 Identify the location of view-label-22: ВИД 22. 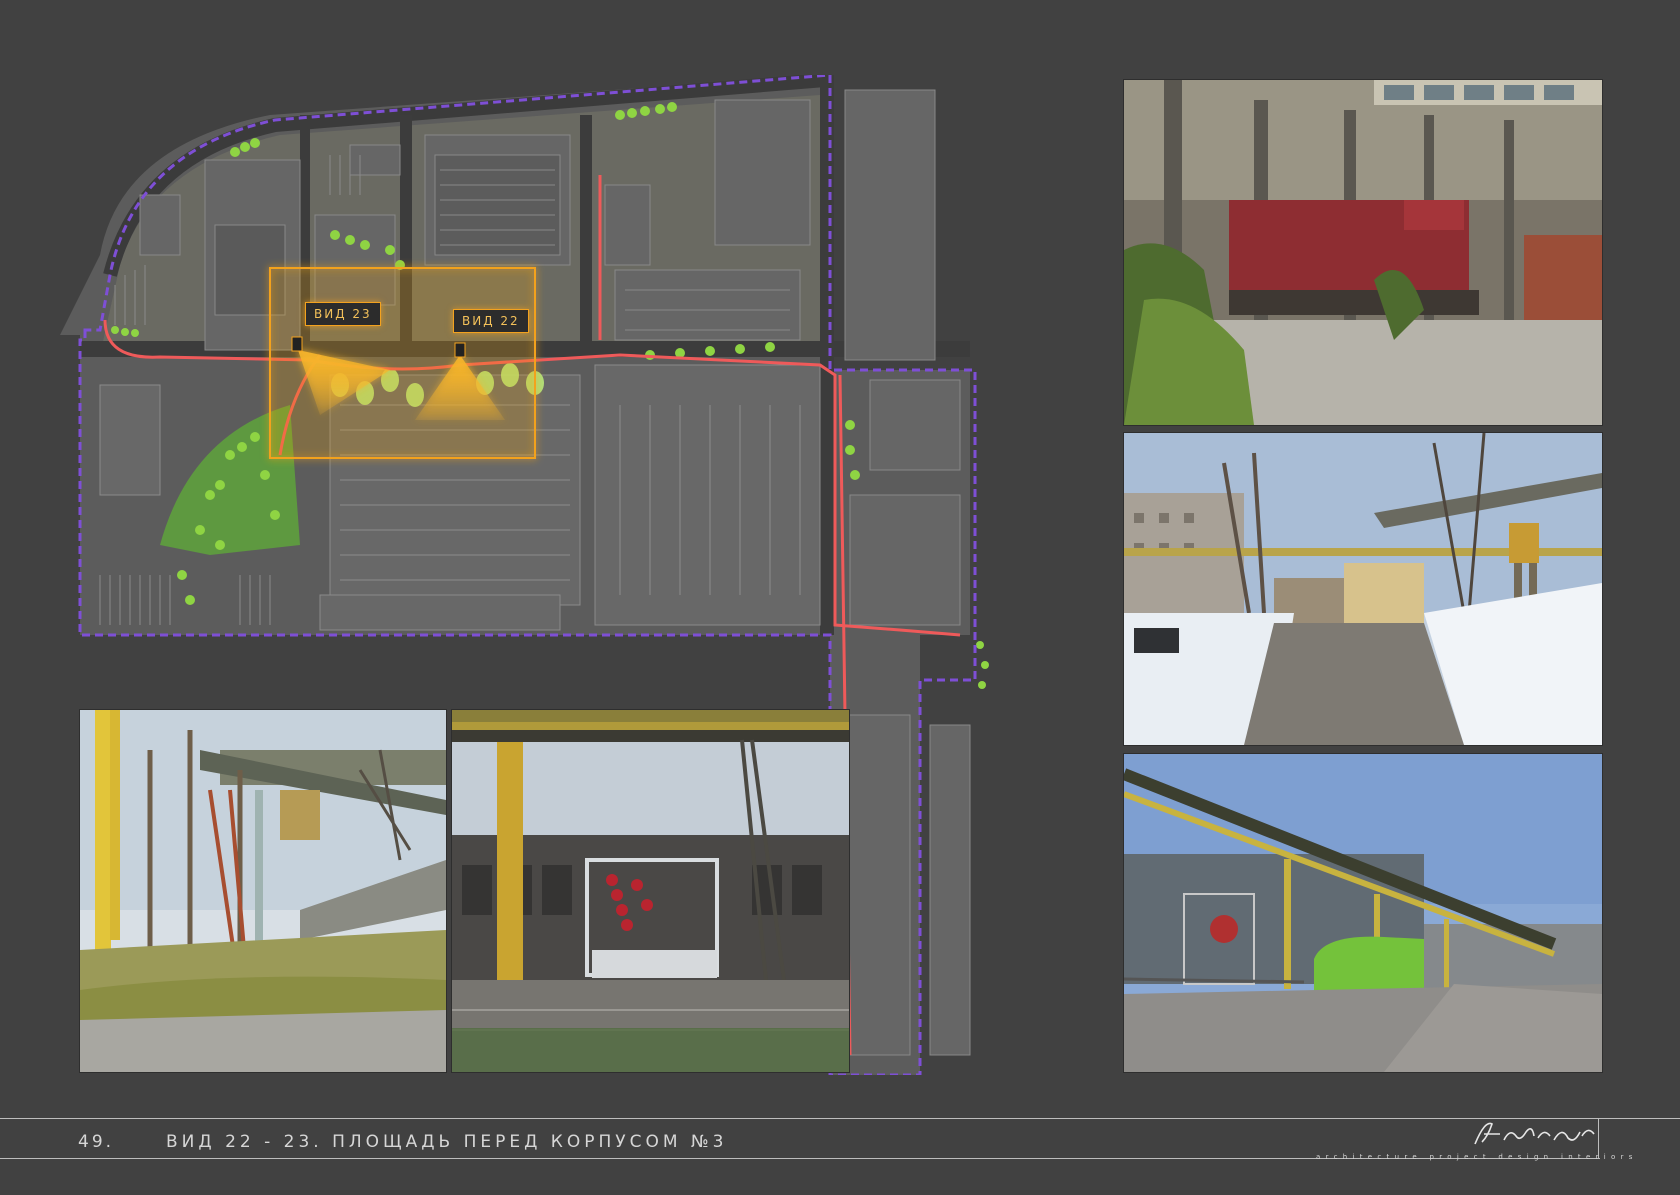
(491, 321).